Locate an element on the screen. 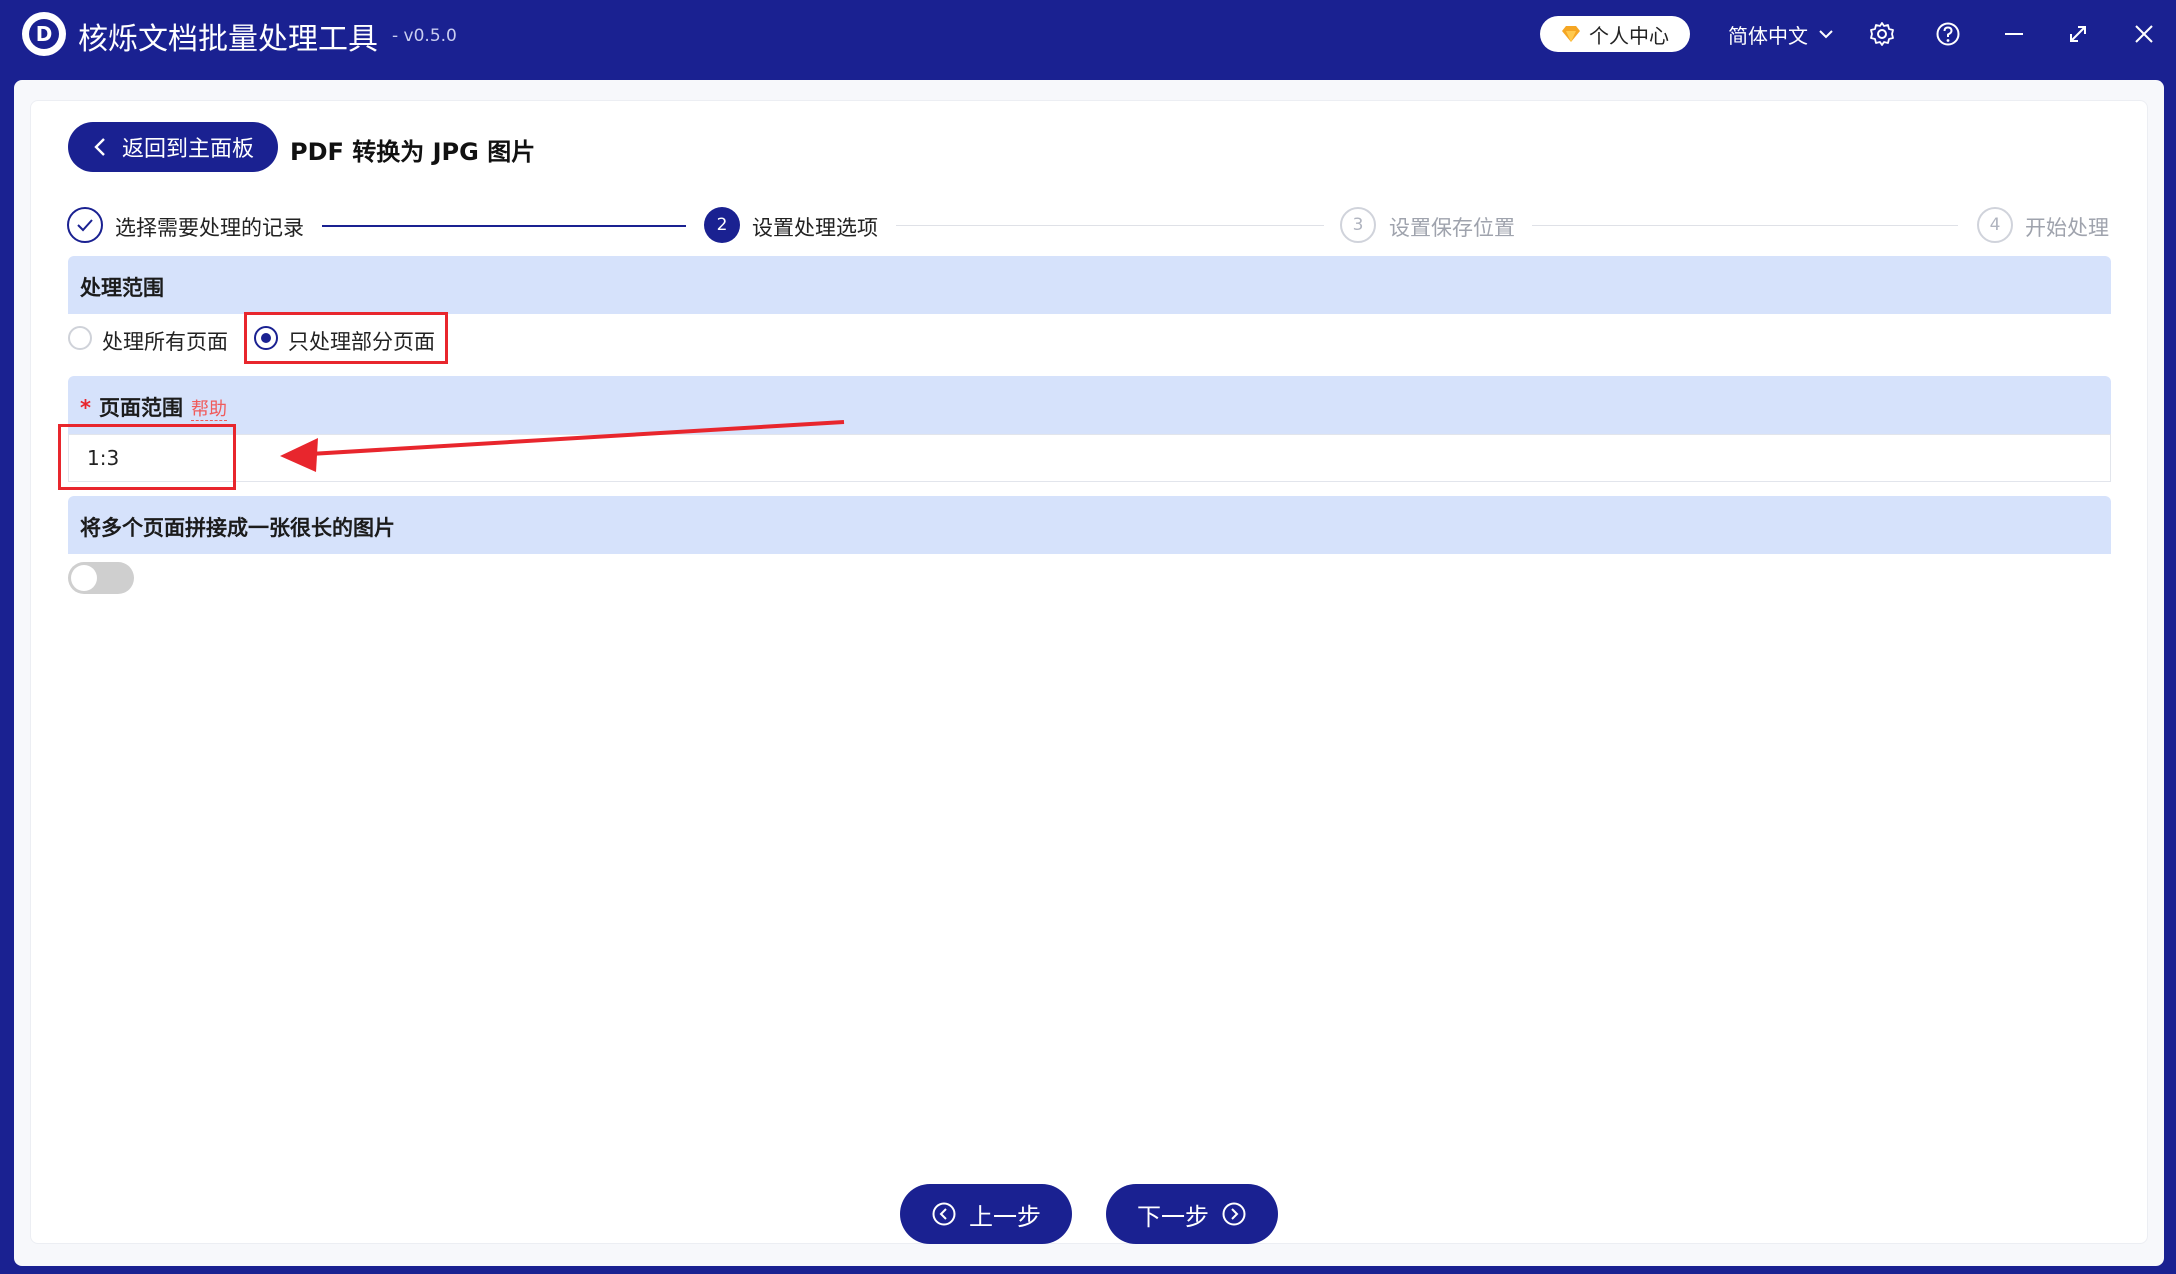 This screenshot has height=1274, width=2176. step-3-label: 设置保存位置 is located at coordinates (1452, 228).